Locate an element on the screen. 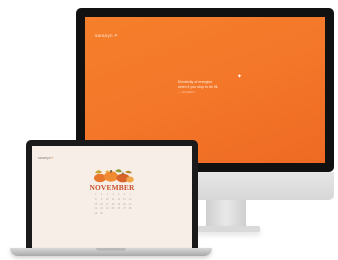 The width and height of the screenshot is (338, 260). desktop-monitor-stand is located at coordinates (226, 214).